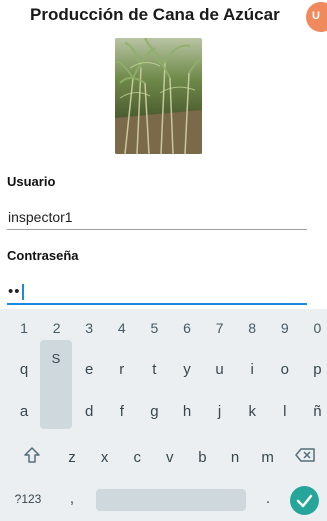 This screenshot has width=327, height=521. Describe the element at coordinates (285, 411) in the screenshot. I see `key-l: l` at that location.